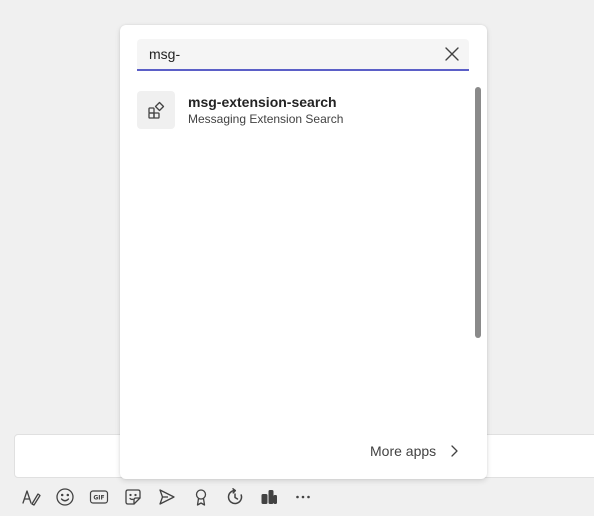  I want to click on loop-button, so click(235, 497).